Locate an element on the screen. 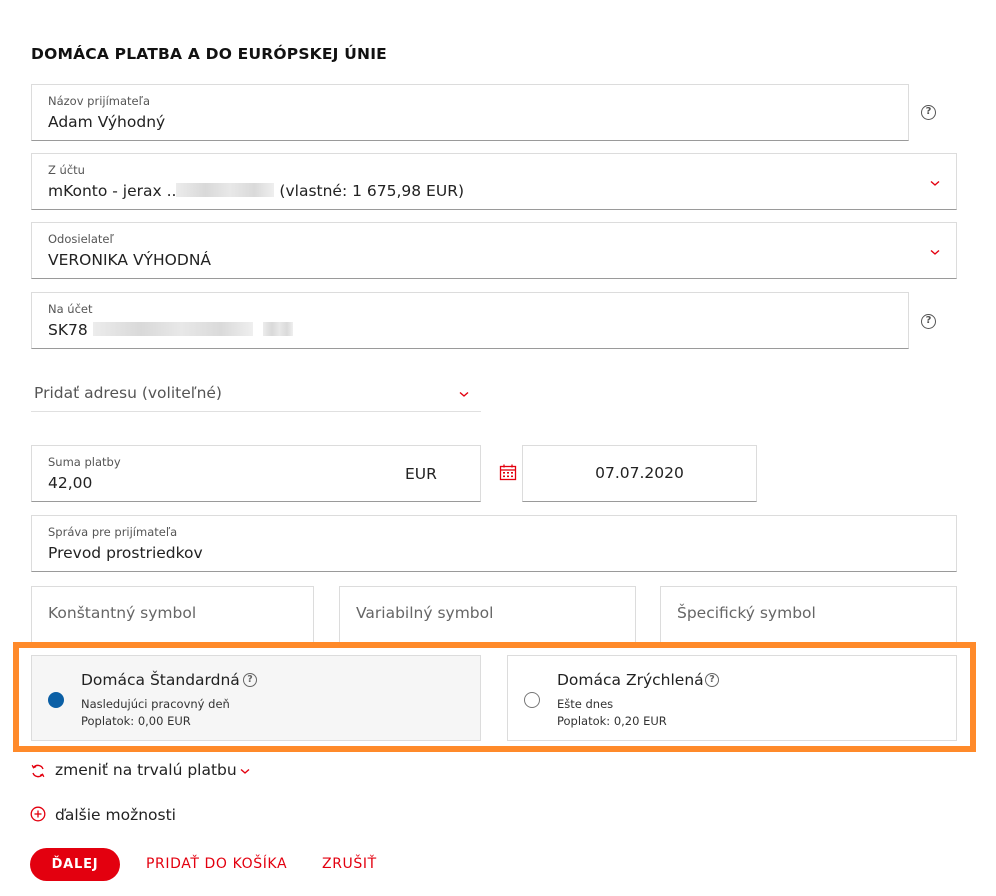 The image size is (996, 896). currency-label: EUR is located at coordinates (421, 474).